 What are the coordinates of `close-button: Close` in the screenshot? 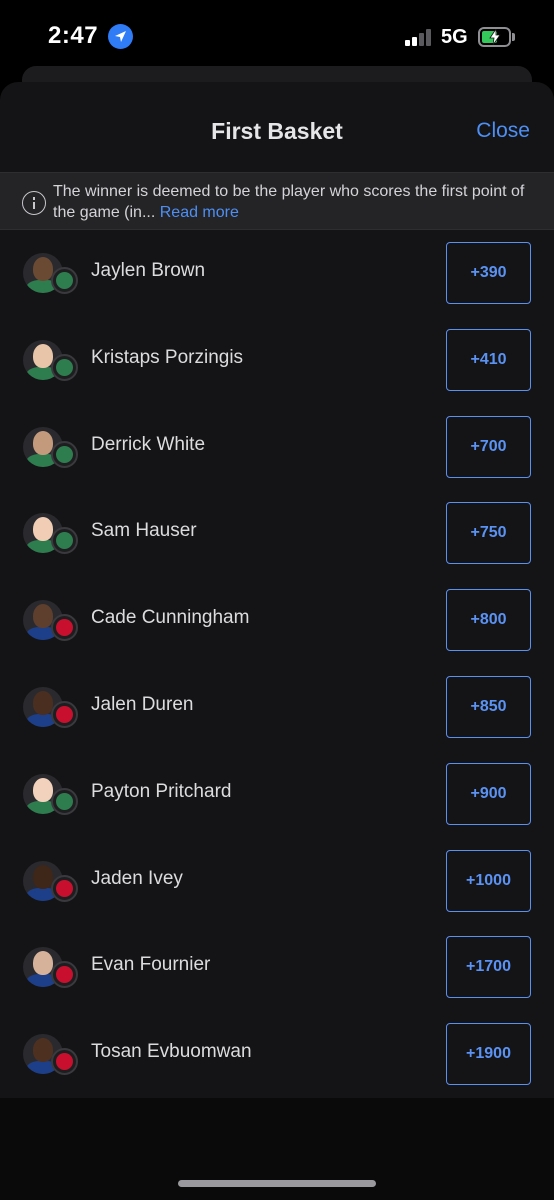 It's located at (503, 131).